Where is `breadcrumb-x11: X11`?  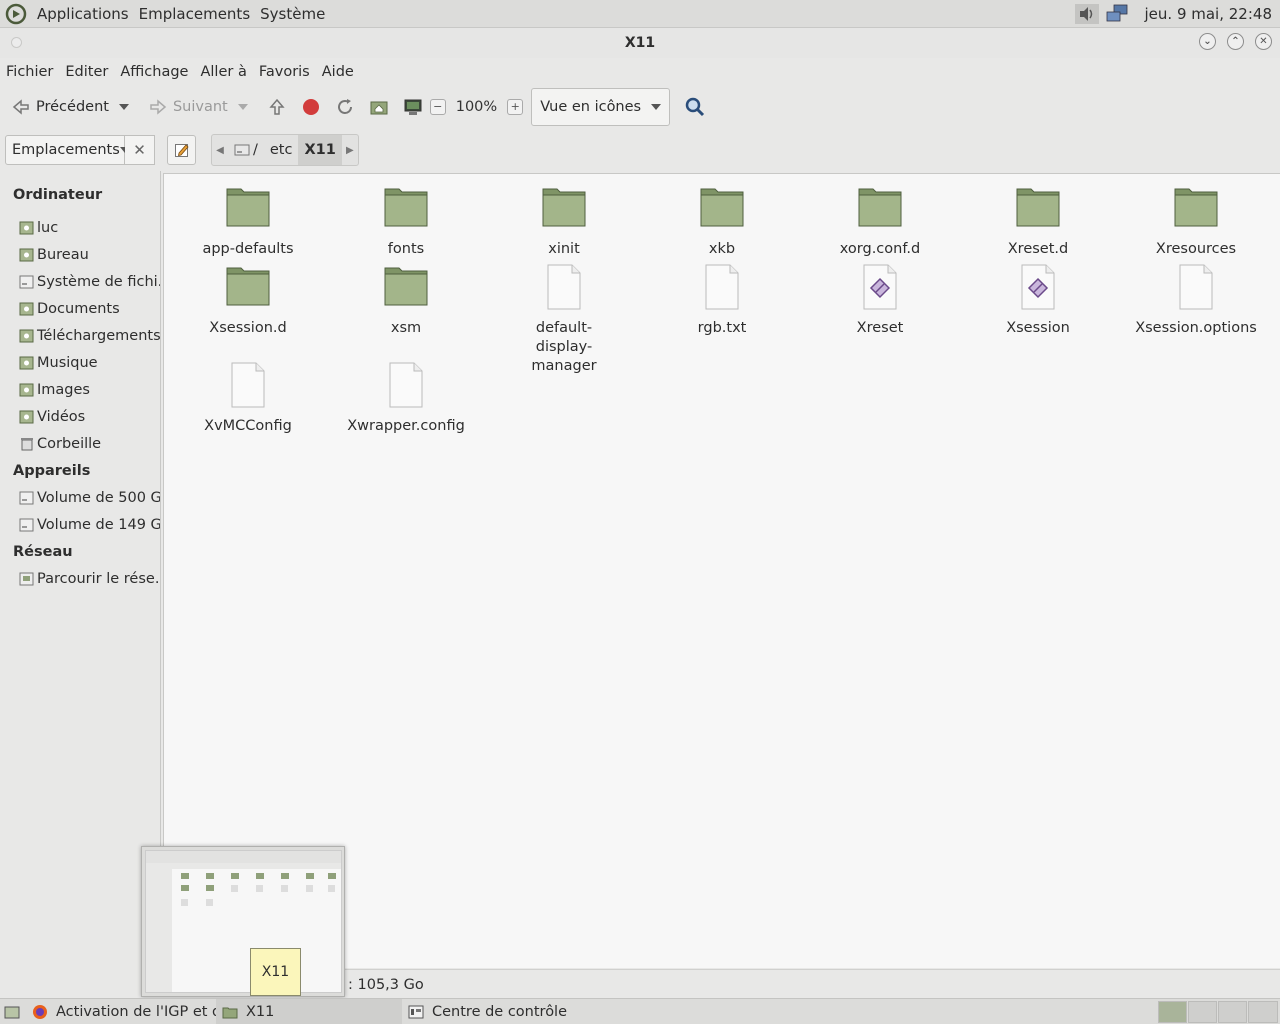
breadcrumb-x11: X11 is located at coordinates (320, 150).